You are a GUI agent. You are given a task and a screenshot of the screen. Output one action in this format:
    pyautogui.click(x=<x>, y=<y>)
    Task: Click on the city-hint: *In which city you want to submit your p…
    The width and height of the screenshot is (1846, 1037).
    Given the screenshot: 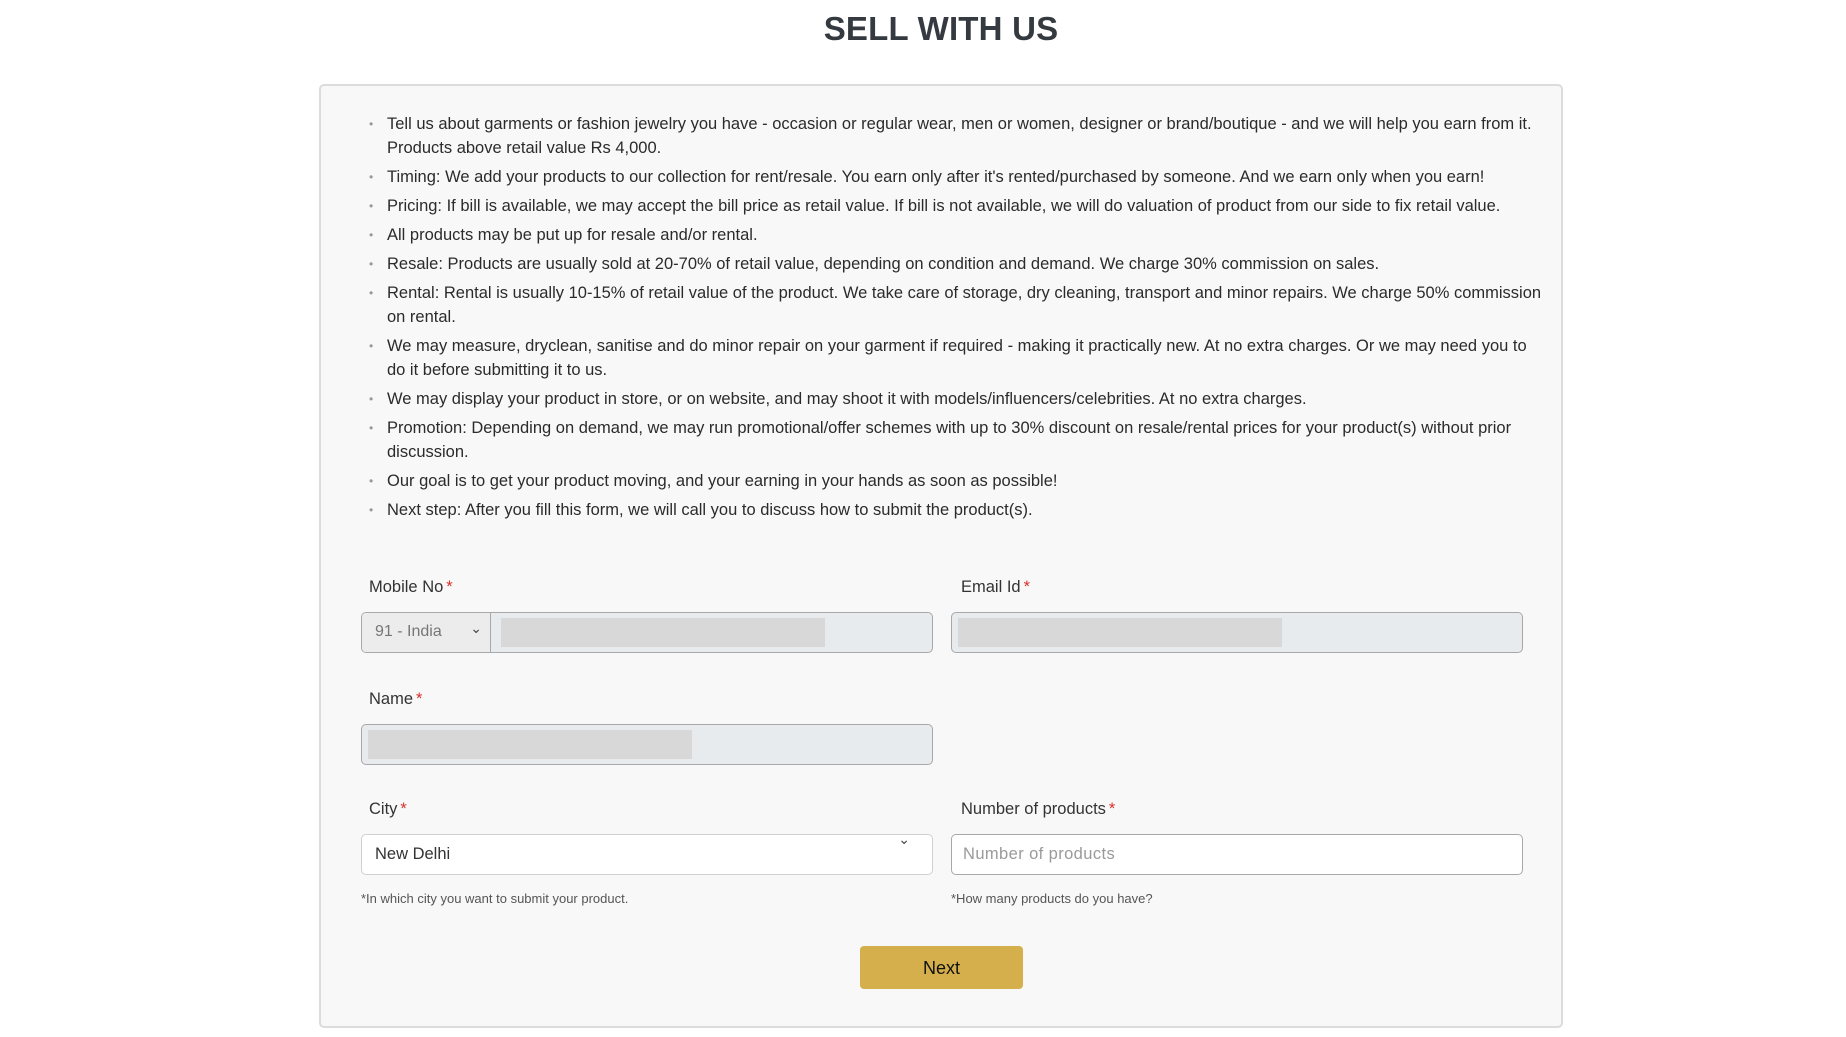 What is the action you would take?
    pyautogui.click(x=495, y=898)
    